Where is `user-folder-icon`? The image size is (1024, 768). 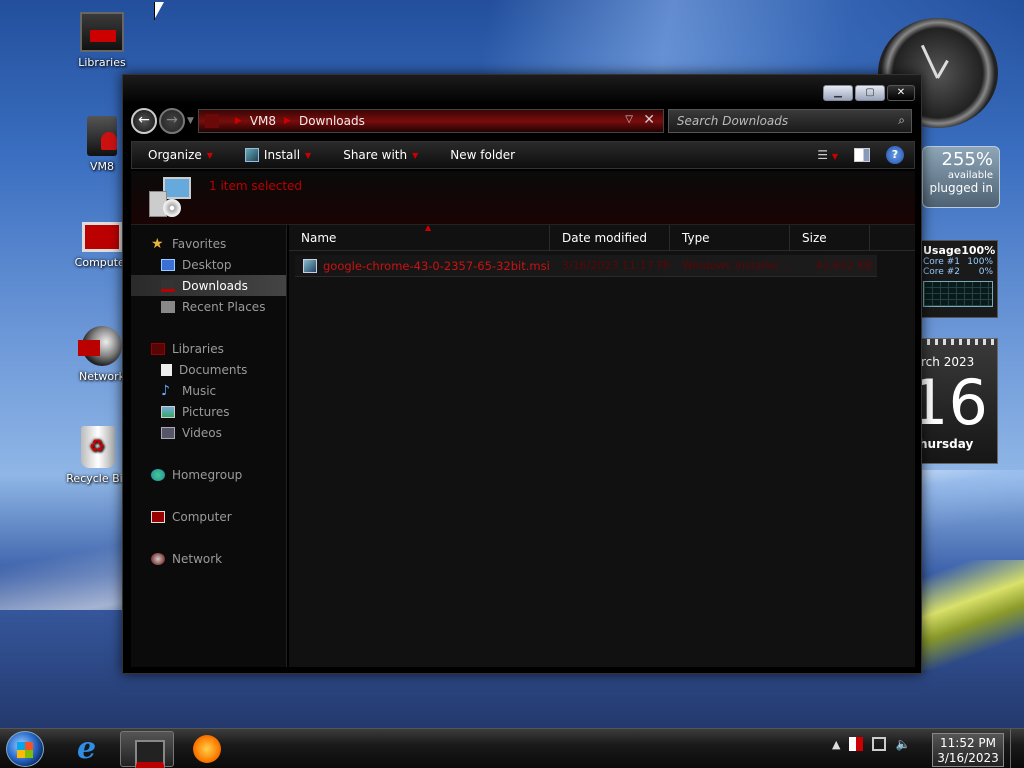
user-folder-icon is located at coordinates (102, 136).